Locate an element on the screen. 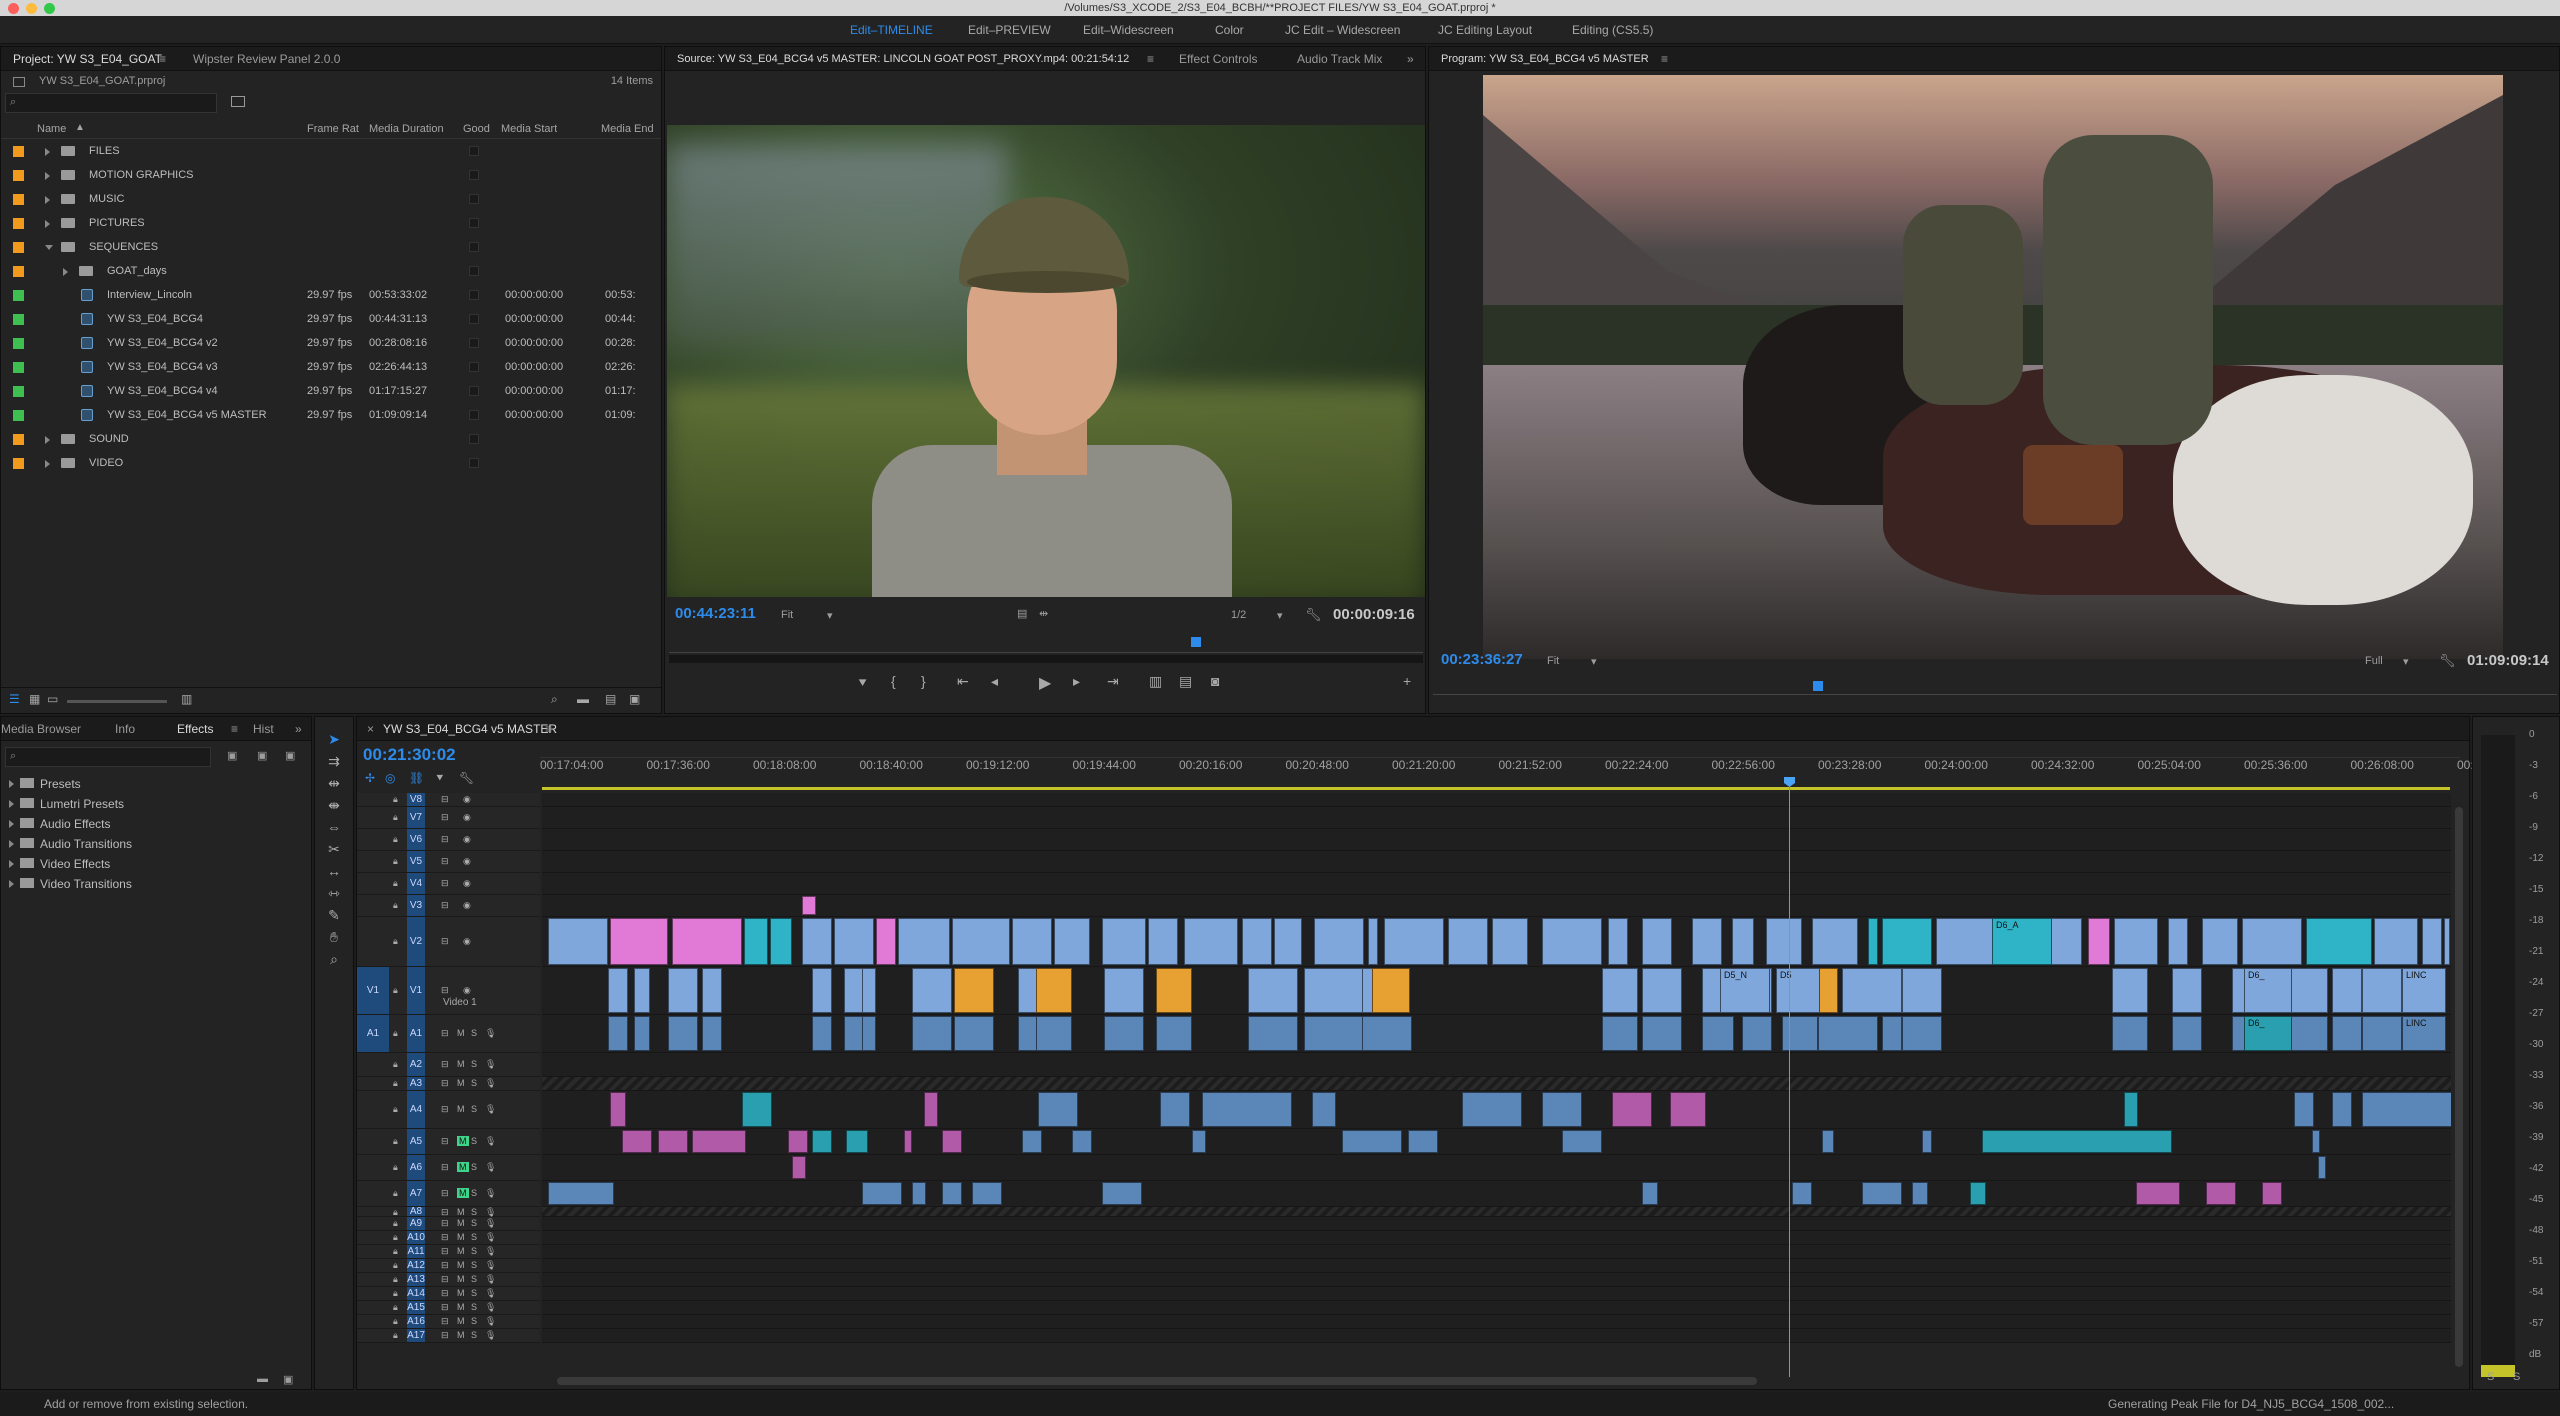 This screenshot has width=2560, height=1416. track-header-a3: 🔒︎ A3 ⊟ M S 🎙︎ is located at coordinates (448, 1084).